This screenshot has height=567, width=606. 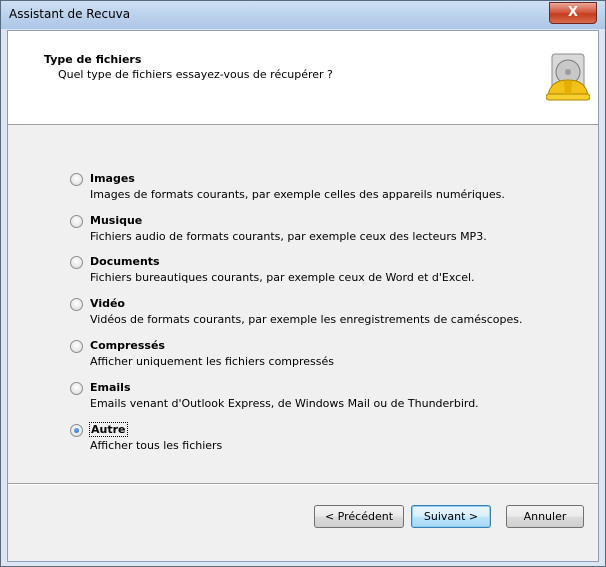 What do you see at coordinates (568, 77) in the screenshot?
I see `recuva-hardhat-icon` at bounding box center [568, 77].